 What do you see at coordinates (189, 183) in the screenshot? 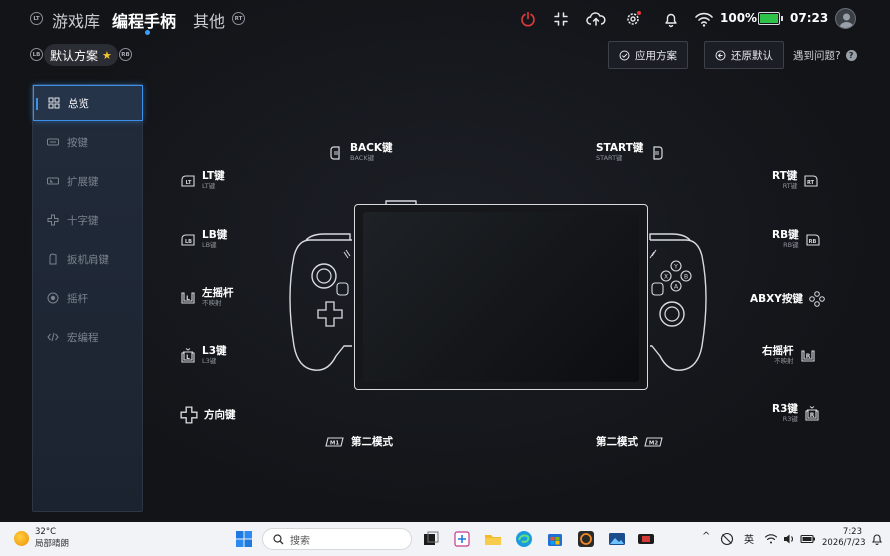
I see `svg-text: LT` at bounding box center [189, 183].